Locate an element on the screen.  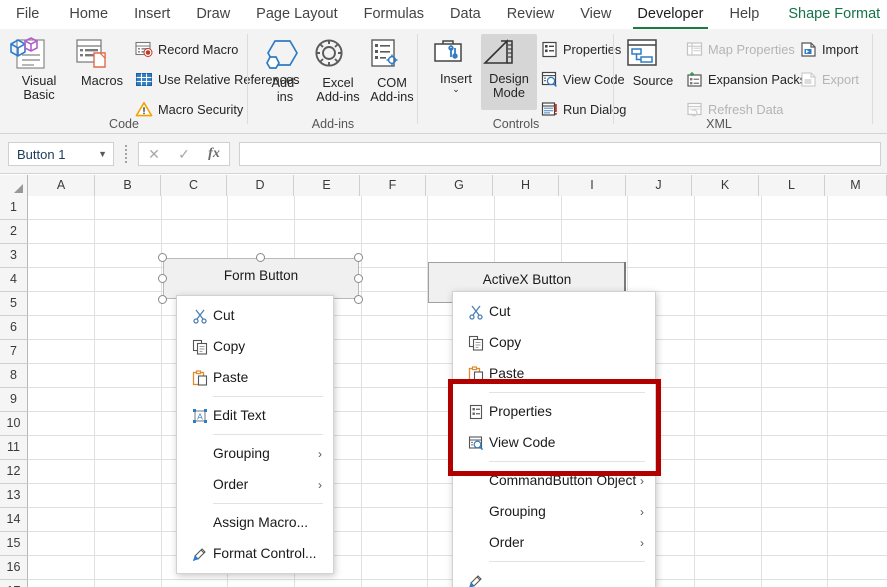
column-header-i: I is located at coordinates (592, 185).